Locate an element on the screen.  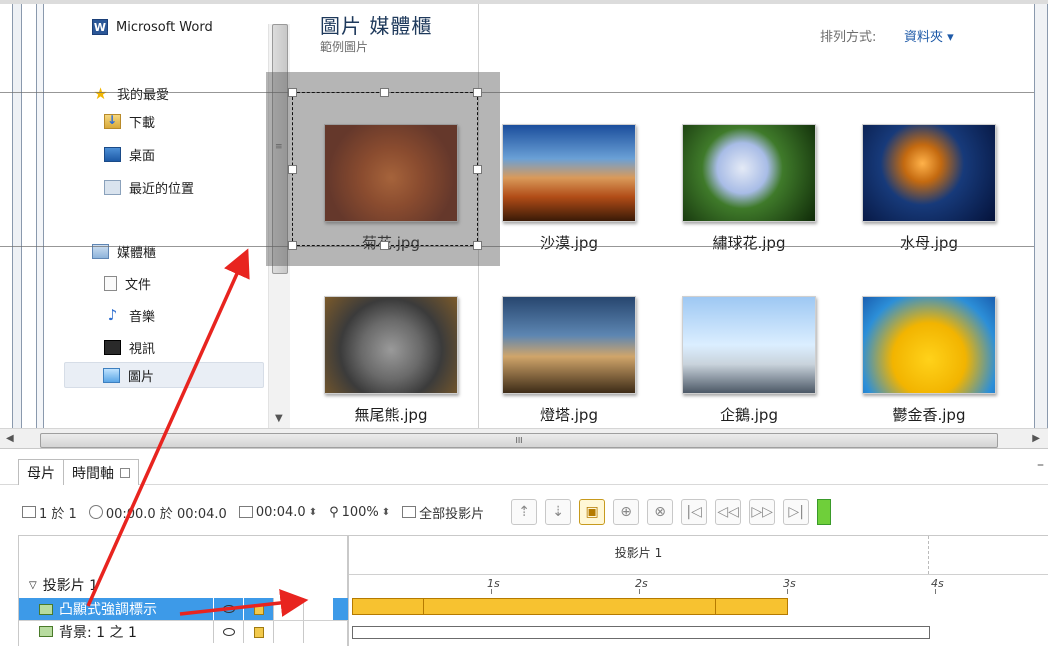
resize-handle-left is located at coordinates (292, 169).